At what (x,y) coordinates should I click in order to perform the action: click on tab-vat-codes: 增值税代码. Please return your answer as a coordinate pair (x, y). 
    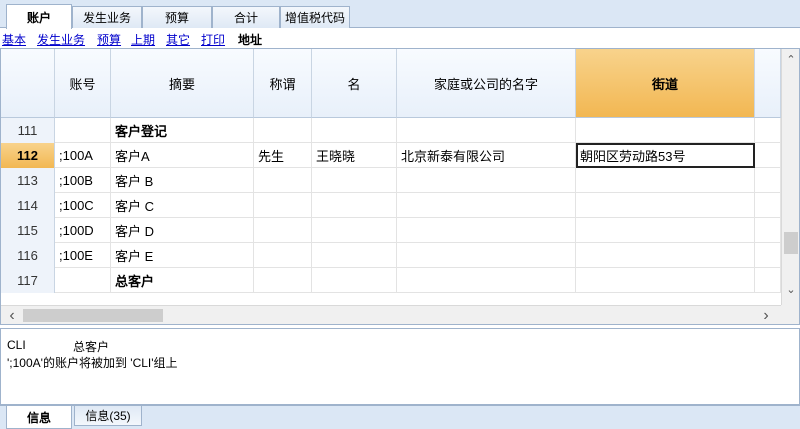
    Looking at the image, I should click on (315, 17).